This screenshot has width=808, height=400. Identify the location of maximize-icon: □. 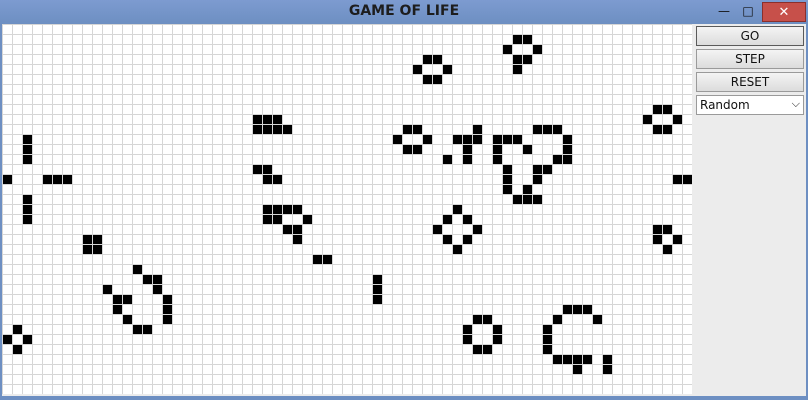
(748, 11).